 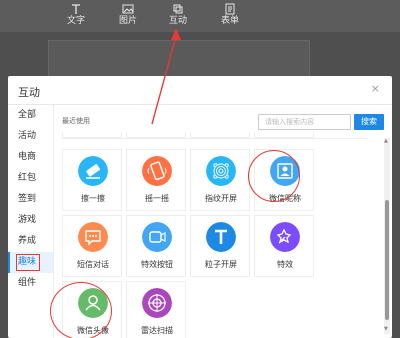 What do you see at coordinates (128, 15) in the screenshot?
I see `toolbar-tool-image: 图片` at bounding box center [128, 15].